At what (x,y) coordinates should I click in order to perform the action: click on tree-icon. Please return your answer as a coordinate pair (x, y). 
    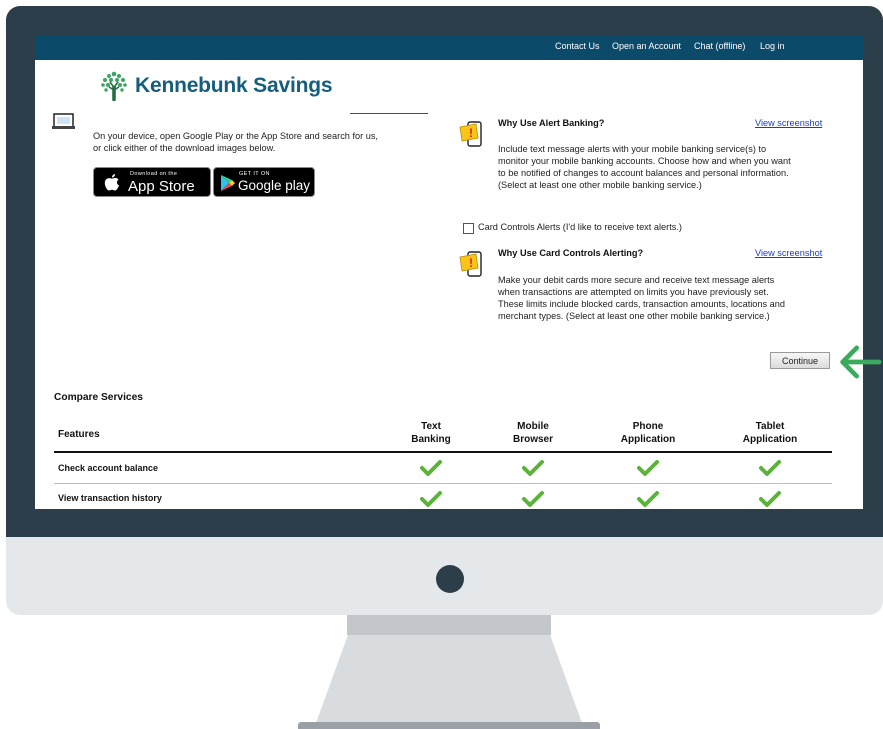
    Looking at the image, I should click on (114, 86).